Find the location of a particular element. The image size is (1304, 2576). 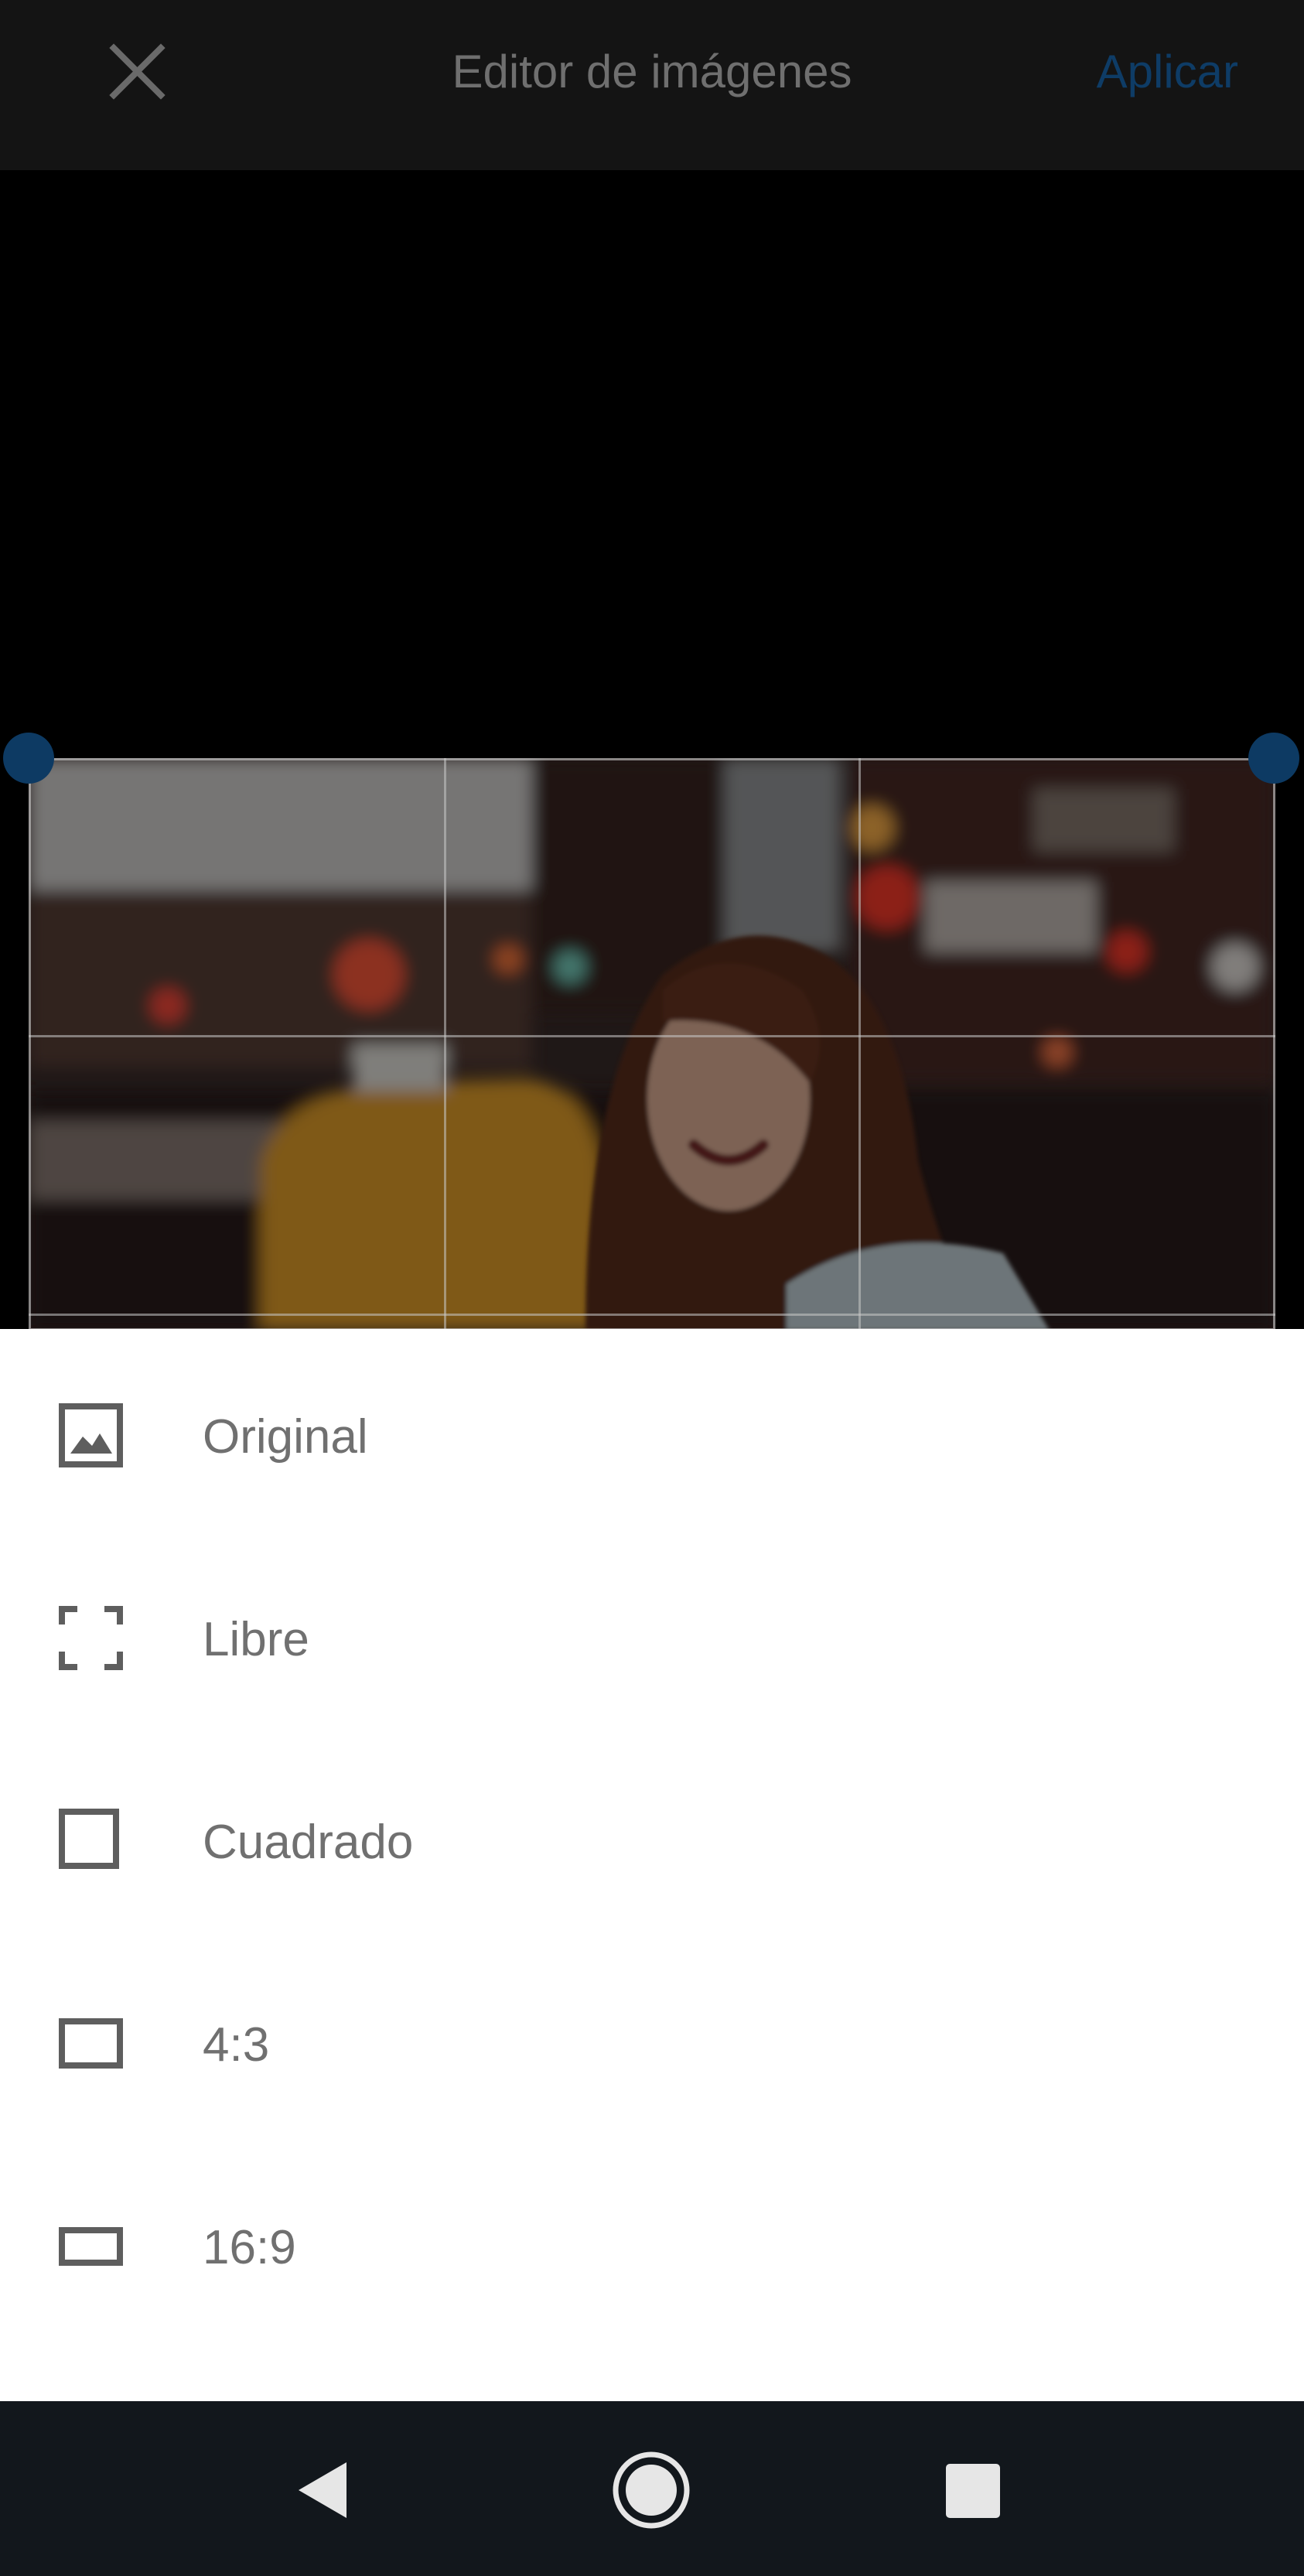

rect-16-9-icon is located at coordinates (91, 2246).